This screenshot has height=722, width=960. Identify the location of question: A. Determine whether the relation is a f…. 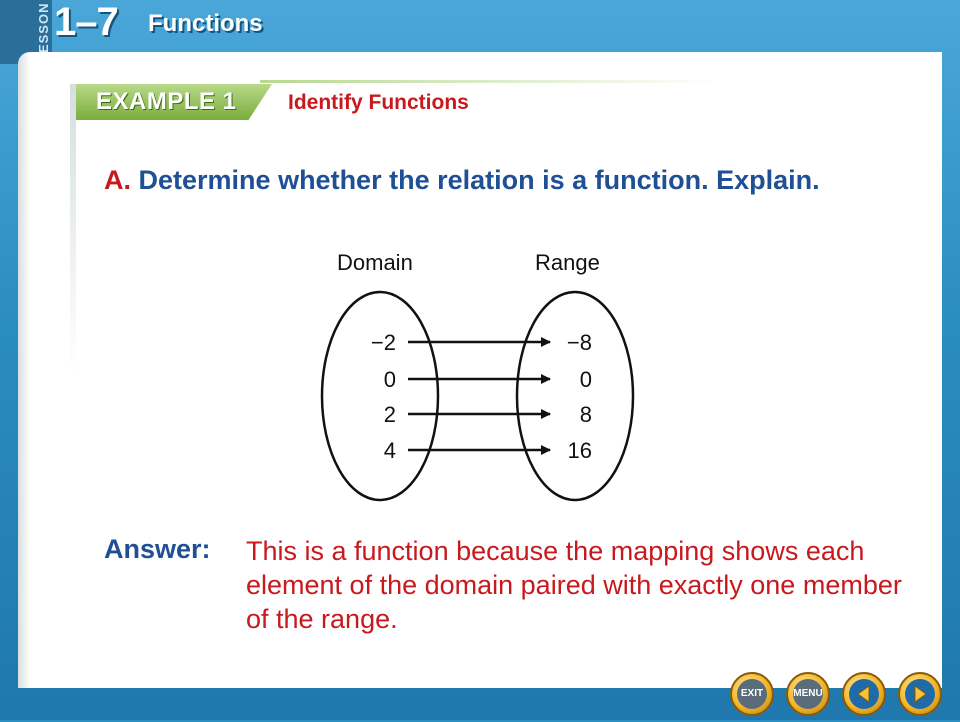
(494, 180).